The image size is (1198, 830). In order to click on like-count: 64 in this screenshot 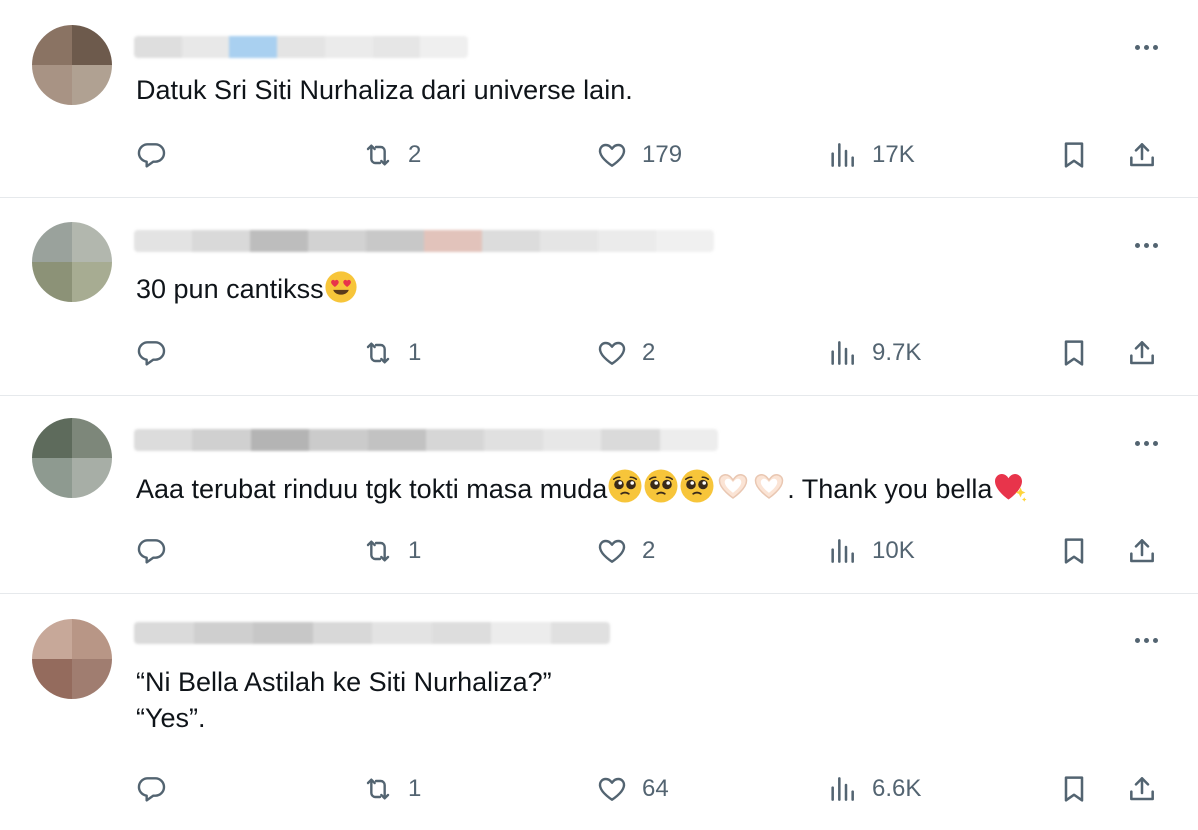, I will do `click(655, 788)`.